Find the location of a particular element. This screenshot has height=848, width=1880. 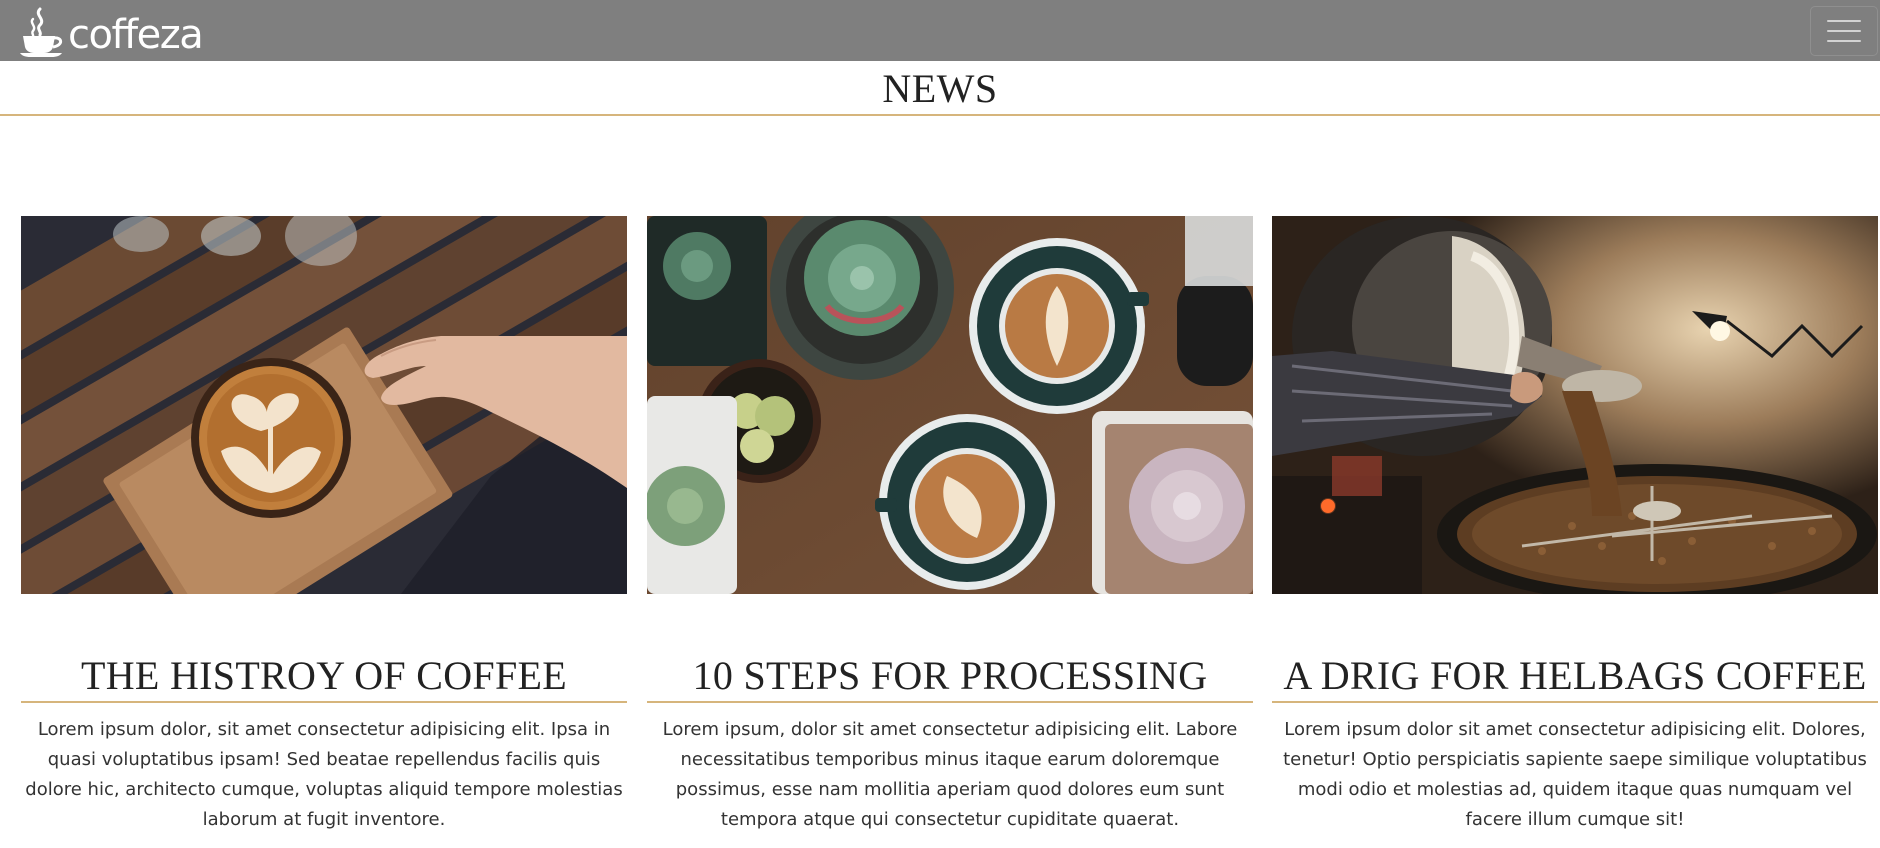

hamburger-menu-icon is located at coordinates (1844, 20).